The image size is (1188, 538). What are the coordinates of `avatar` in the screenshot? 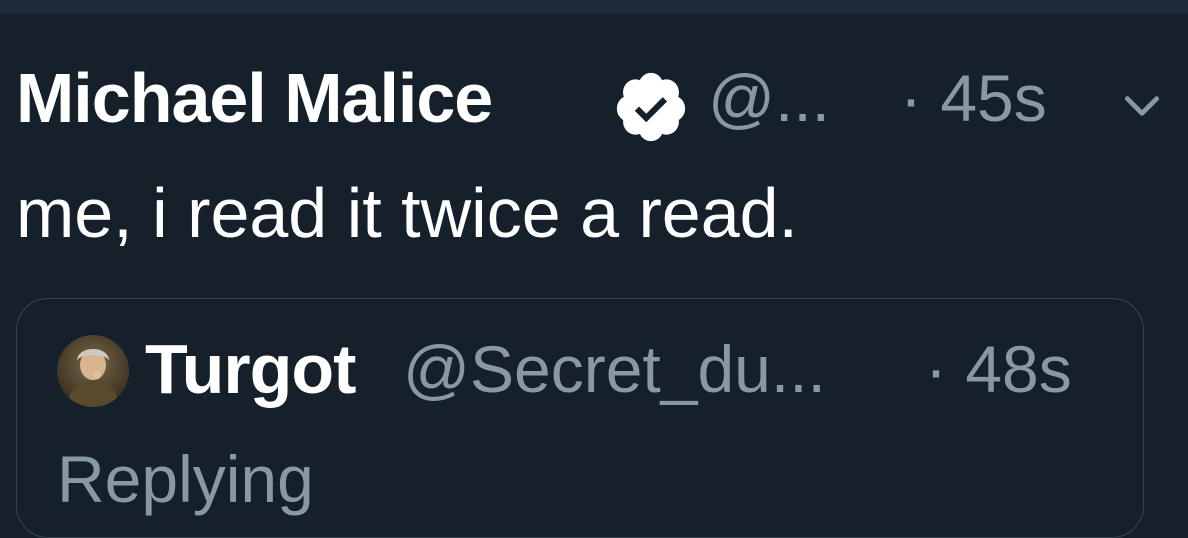 It's located at (93, 371).